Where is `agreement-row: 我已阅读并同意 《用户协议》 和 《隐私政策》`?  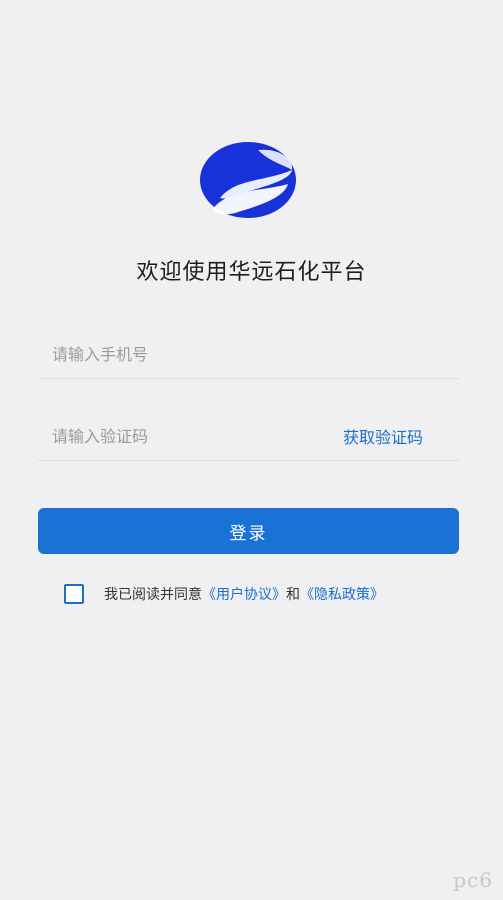 agreement-row: 我已阅读并同意 《用户协议》 和 《隐私政策》 is located at coordinates (224, 594).